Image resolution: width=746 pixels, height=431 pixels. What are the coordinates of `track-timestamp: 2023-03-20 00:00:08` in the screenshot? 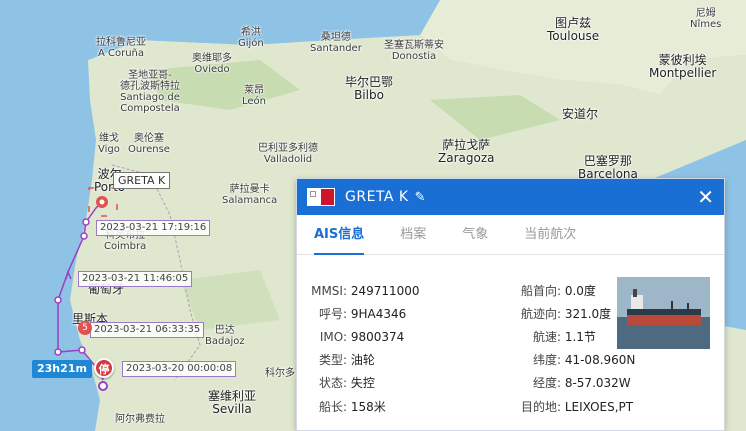 It's located at (179, 369).